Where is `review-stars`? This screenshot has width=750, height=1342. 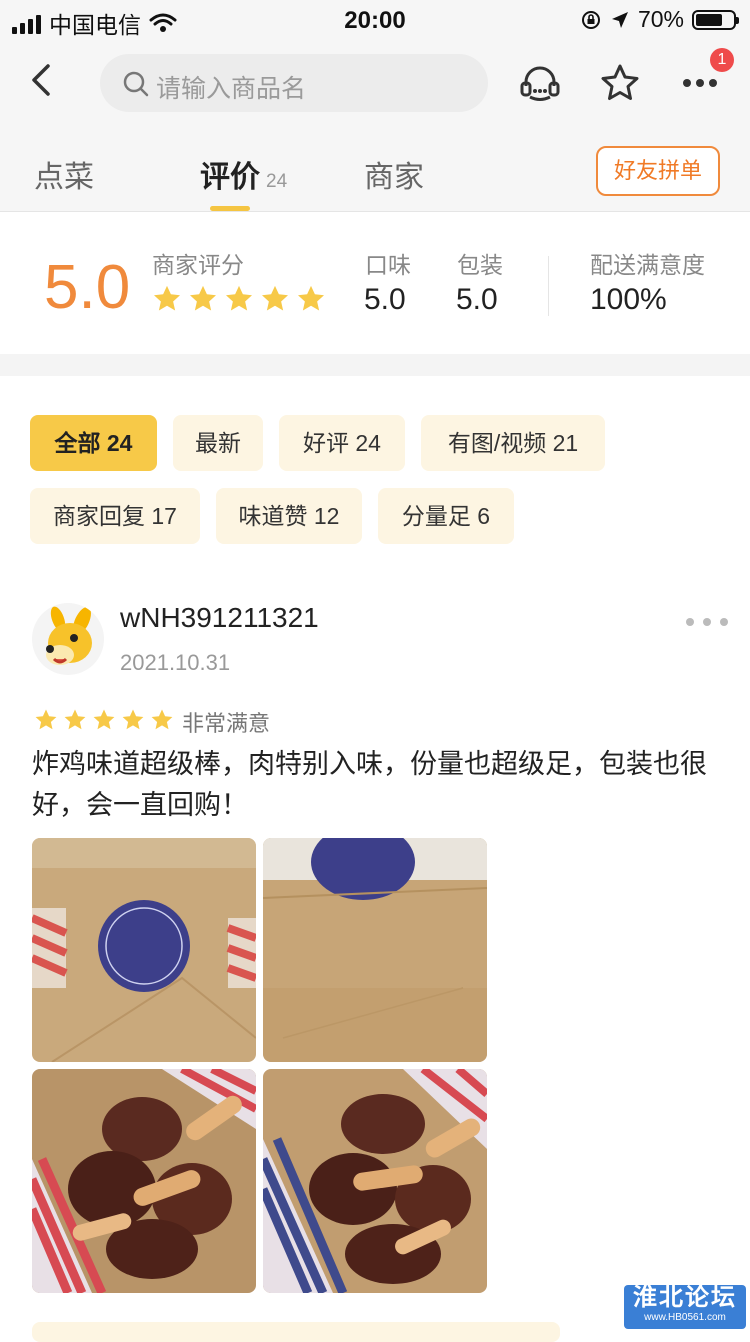 review-stars is located at coordinates (104, 720).